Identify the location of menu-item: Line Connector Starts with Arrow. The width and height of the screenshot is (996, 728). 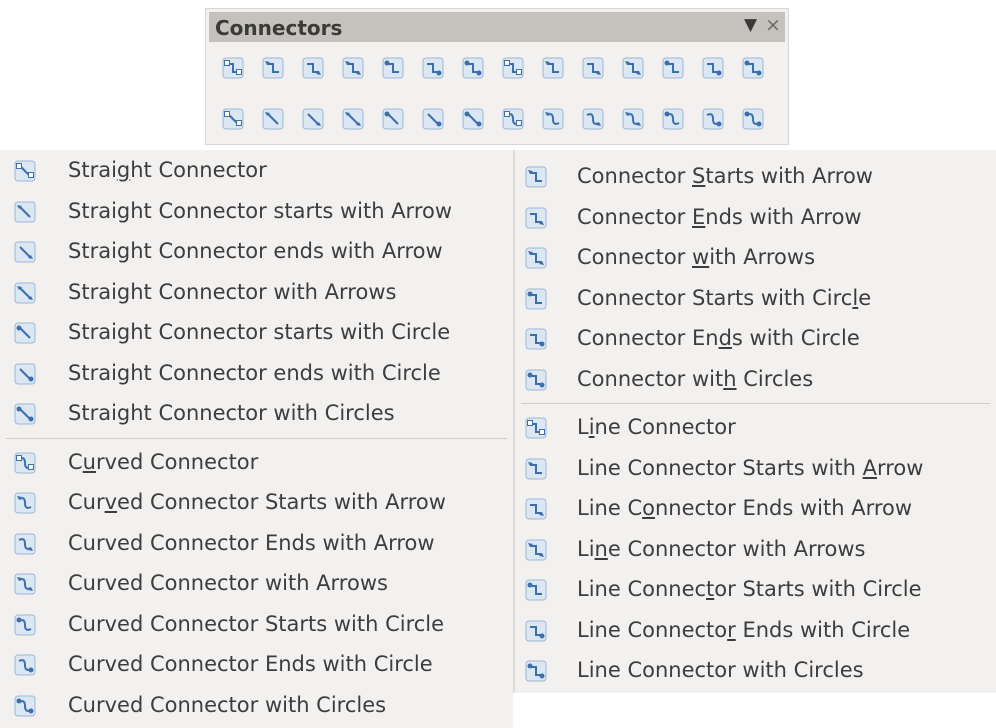
(755, 470).